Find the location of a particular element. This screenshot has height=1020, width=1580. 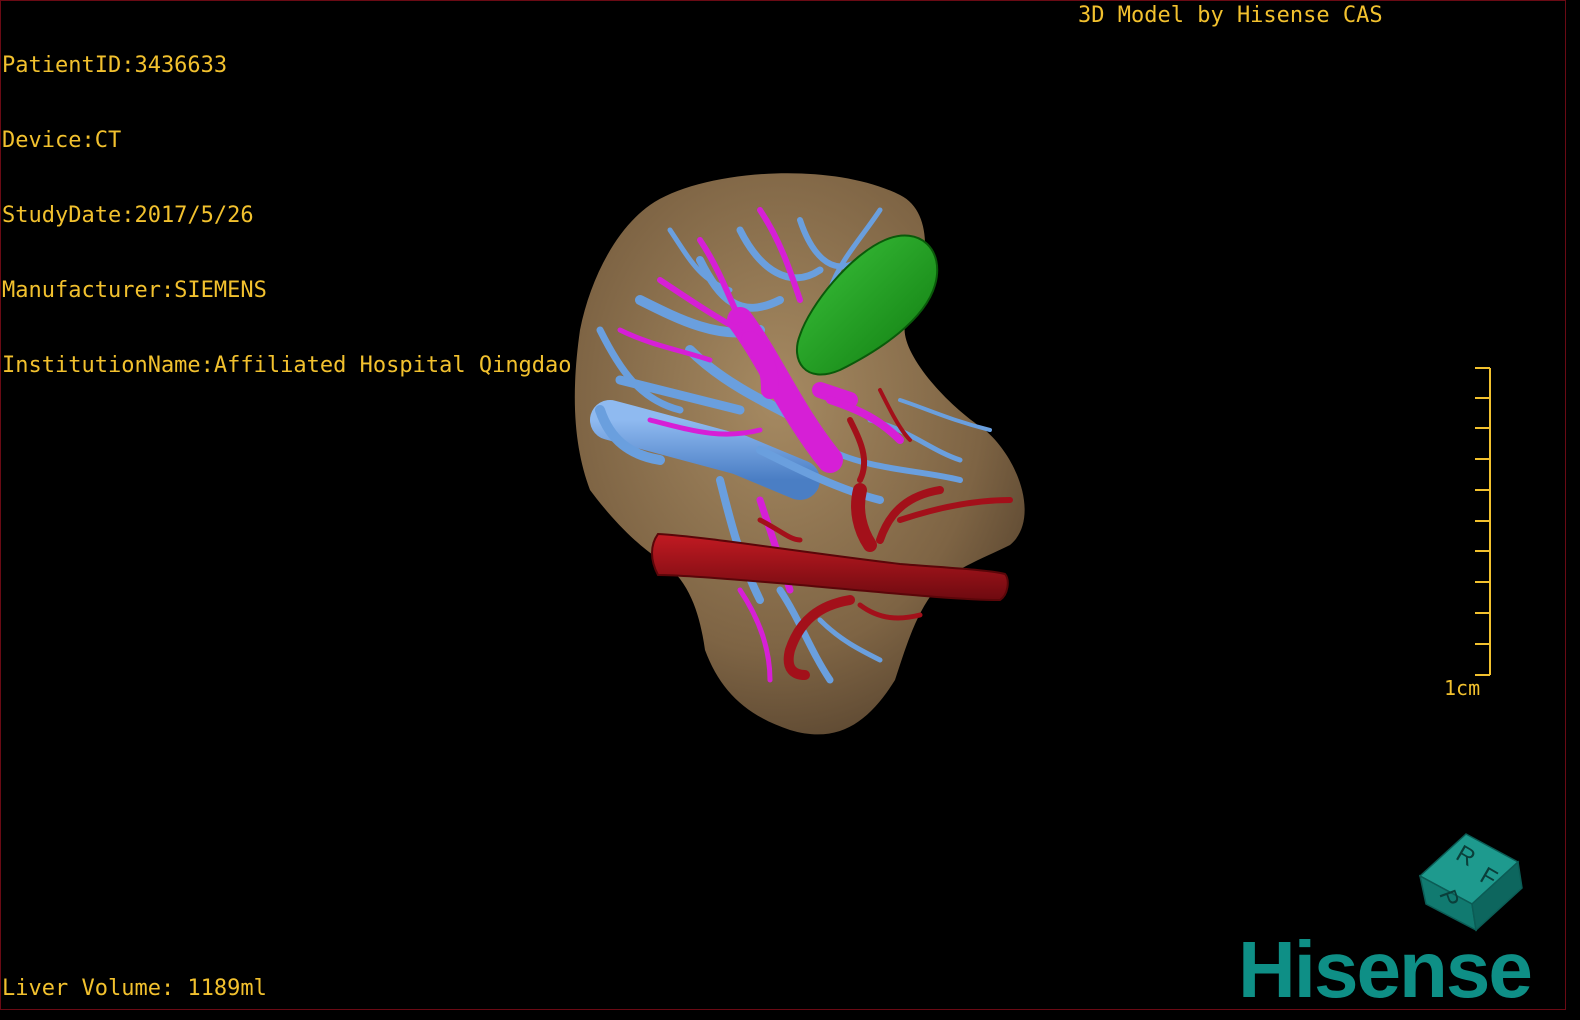

hisense-logo: Hisense is located at coordinates (1385, 969).